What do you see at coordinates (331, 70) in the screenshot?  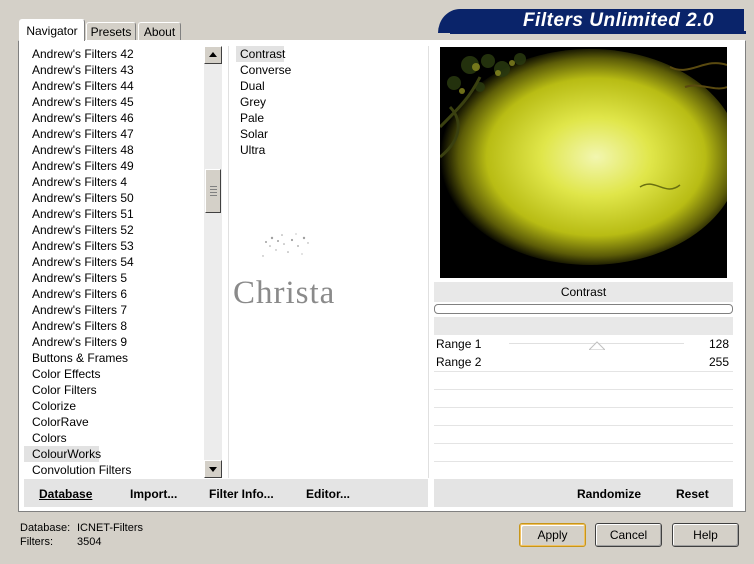 I see `filter-item: Converse` at bounding box center [331, 70].